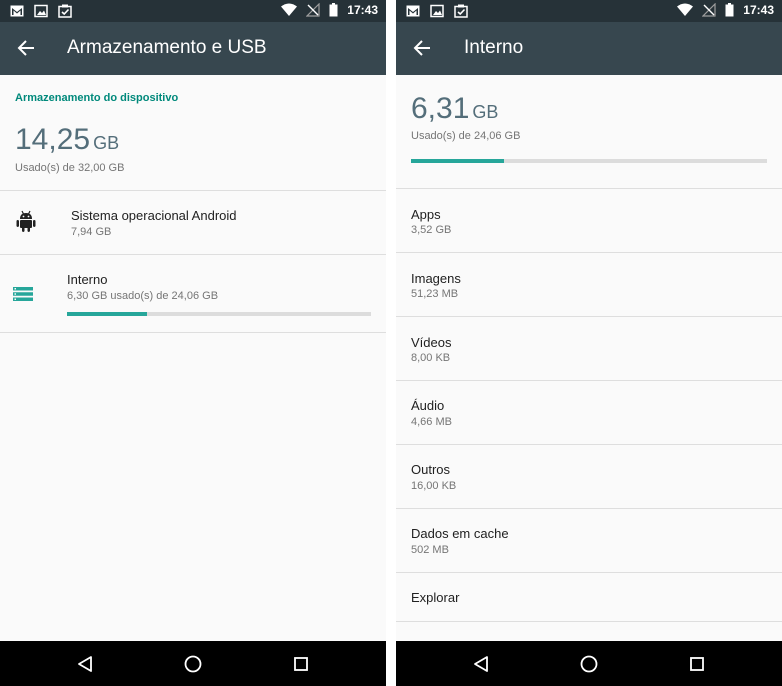 Image resolution: width=782 pixels, height=686 pixels. I want to click on category-label: Vídeos, so click(431, 342).